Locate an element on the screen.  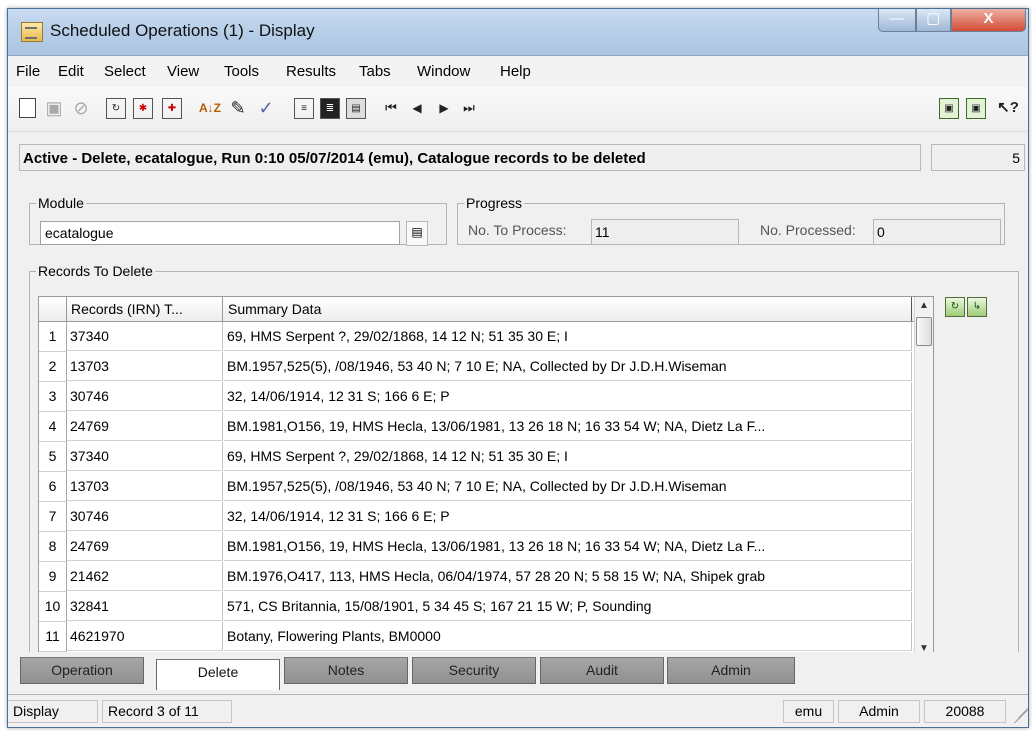
irn-cell: 4621970 is located at coordinates (145, 636).